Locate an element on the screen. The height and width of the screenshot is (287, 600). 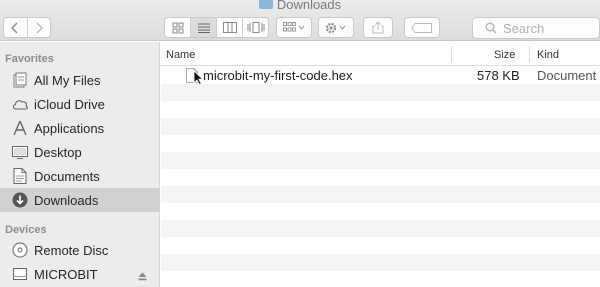
search-field is located at coordinates (536, 28).